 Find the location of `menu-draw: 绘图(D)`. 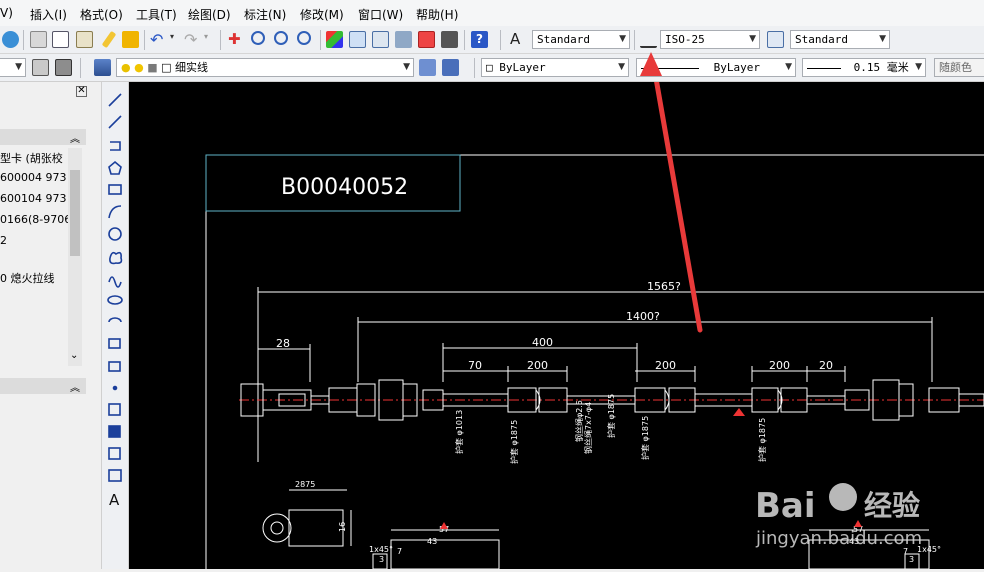

menu-draw: 绘图(D) is located at coordinates (209, 14).